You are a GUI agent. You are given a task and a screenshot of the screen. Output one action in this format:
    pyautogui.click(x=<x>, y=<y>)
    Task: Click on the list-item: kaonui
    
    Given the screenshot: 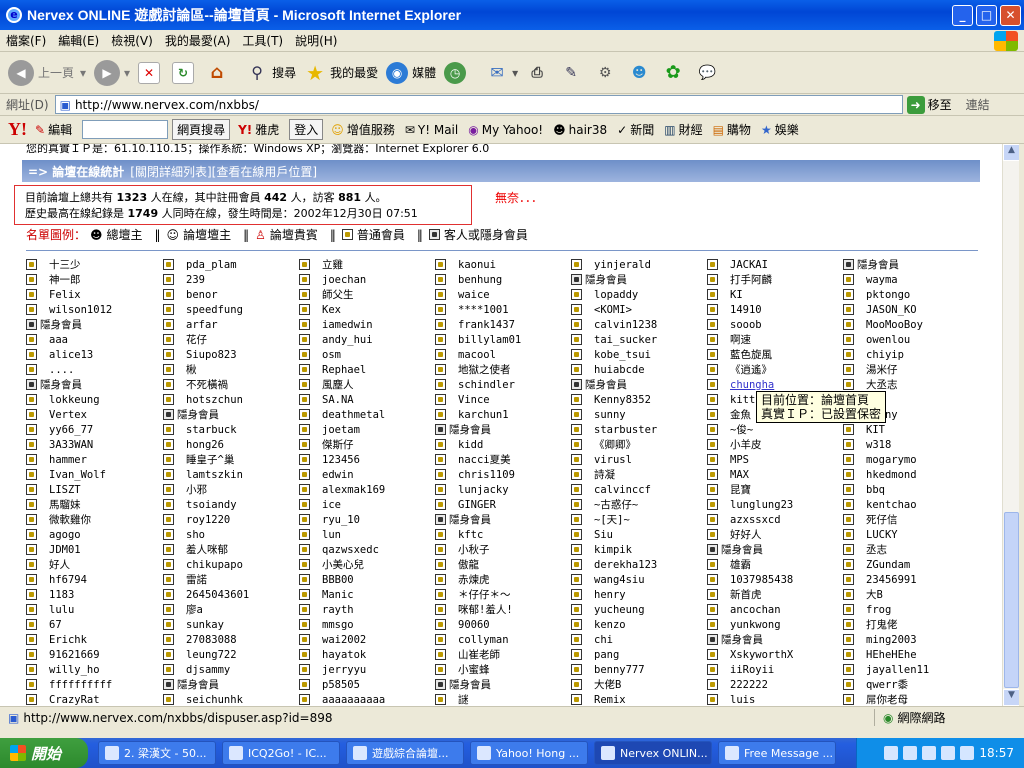 What is the action you would take?
    pyautogui.click(x=503, y=264)
    